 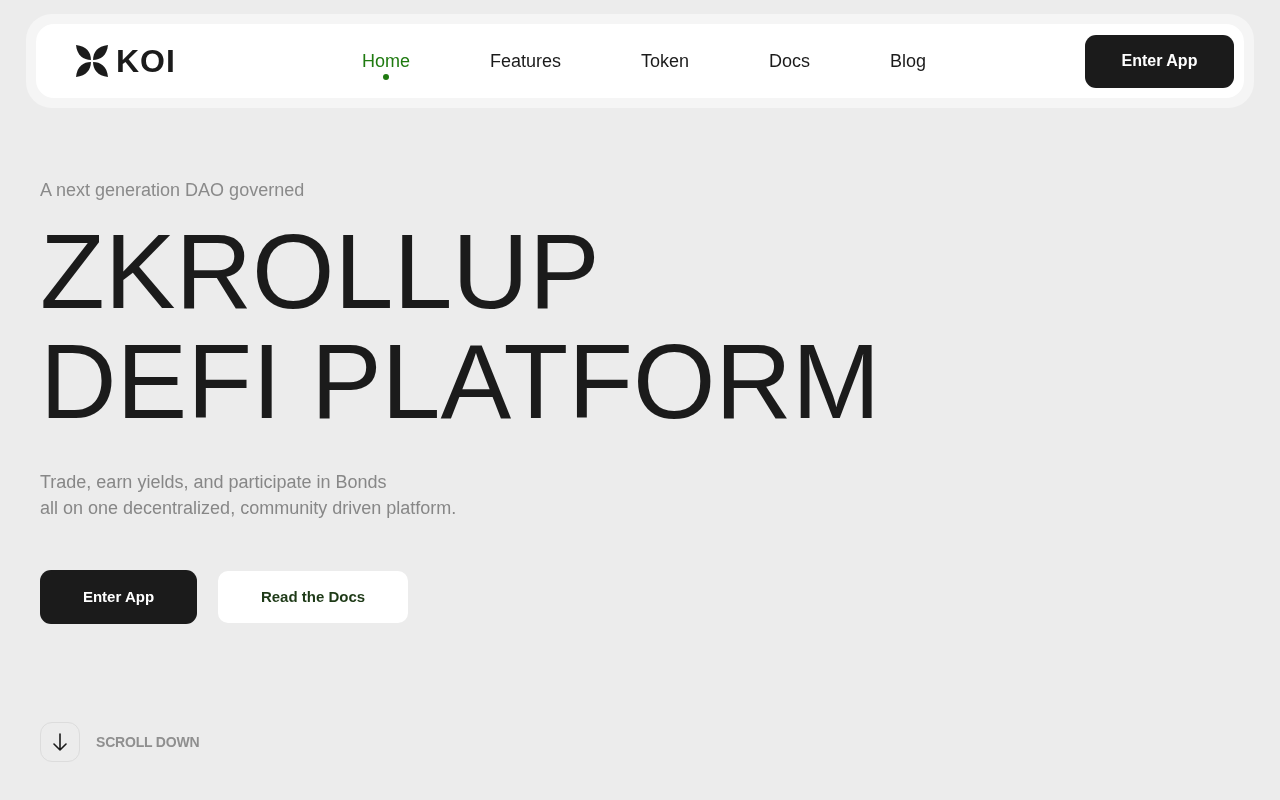 I want to click on read-docs-button: Read the Docs, so click(x=313, y=597).